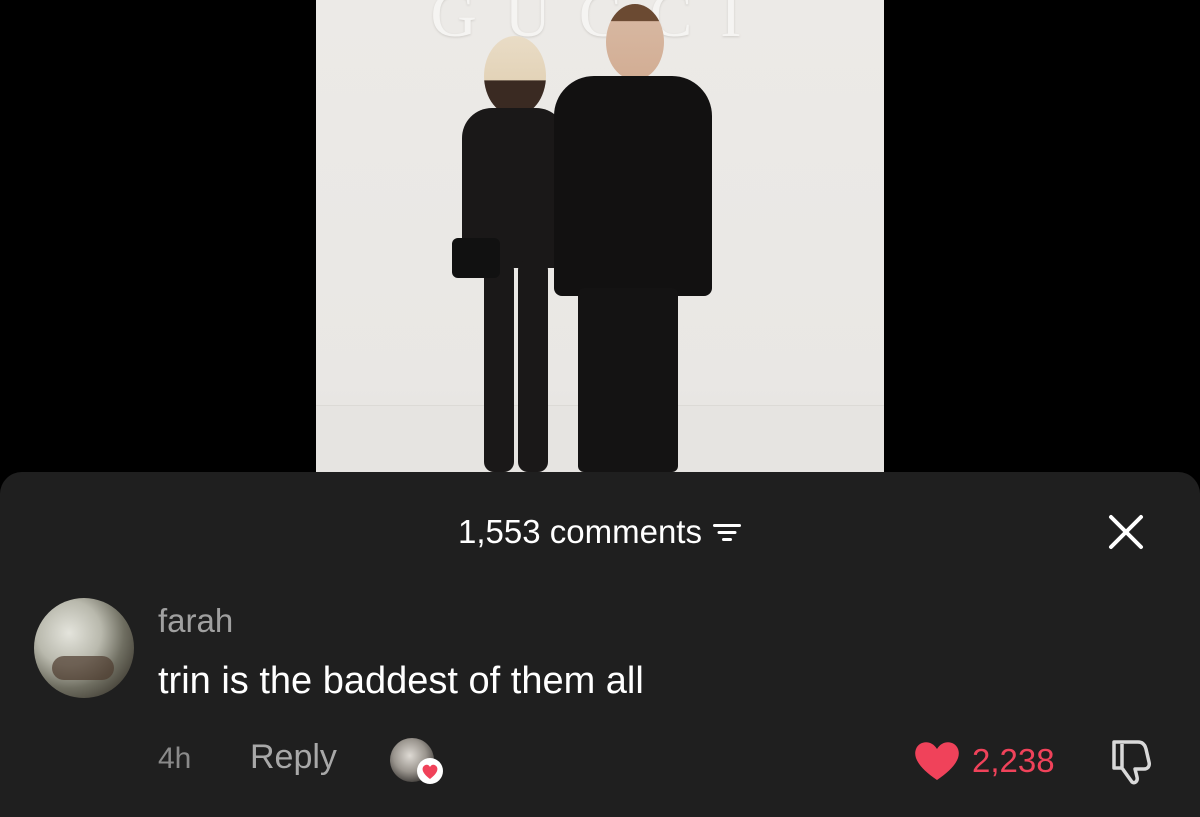  What do you see at coordinates (84, 648) in the screenshot?
I see `commenter-avatar` at bounding box center [84, 648].